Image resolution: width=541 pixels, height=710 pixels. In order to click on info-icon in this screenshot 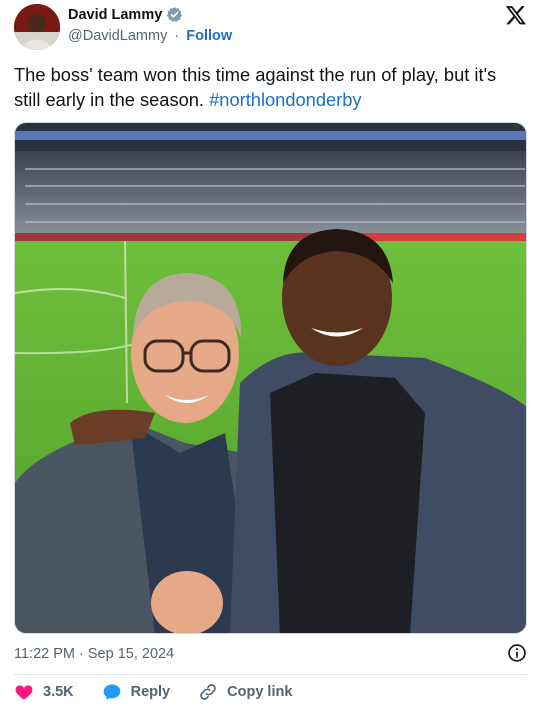, I will do `click(517, 653)`.